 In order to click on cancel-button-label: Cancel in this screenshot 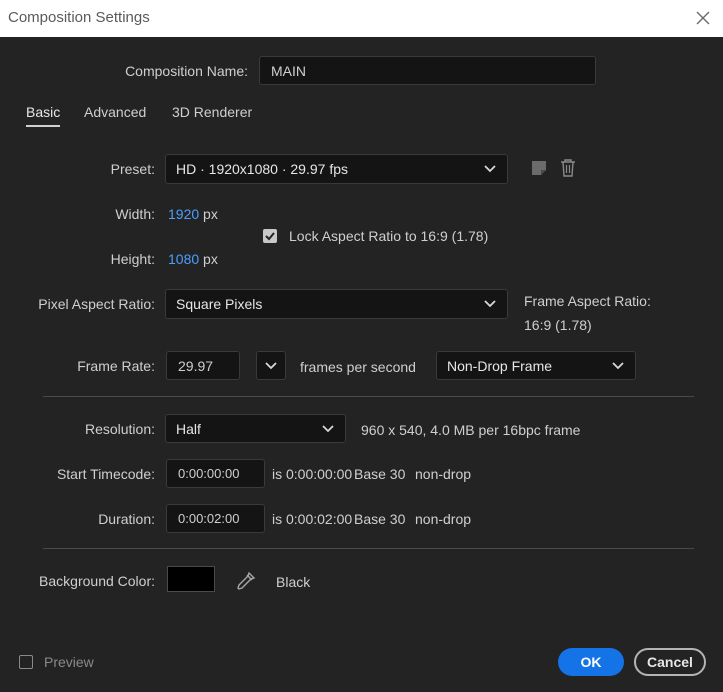, I will do `click(670, 662)`.